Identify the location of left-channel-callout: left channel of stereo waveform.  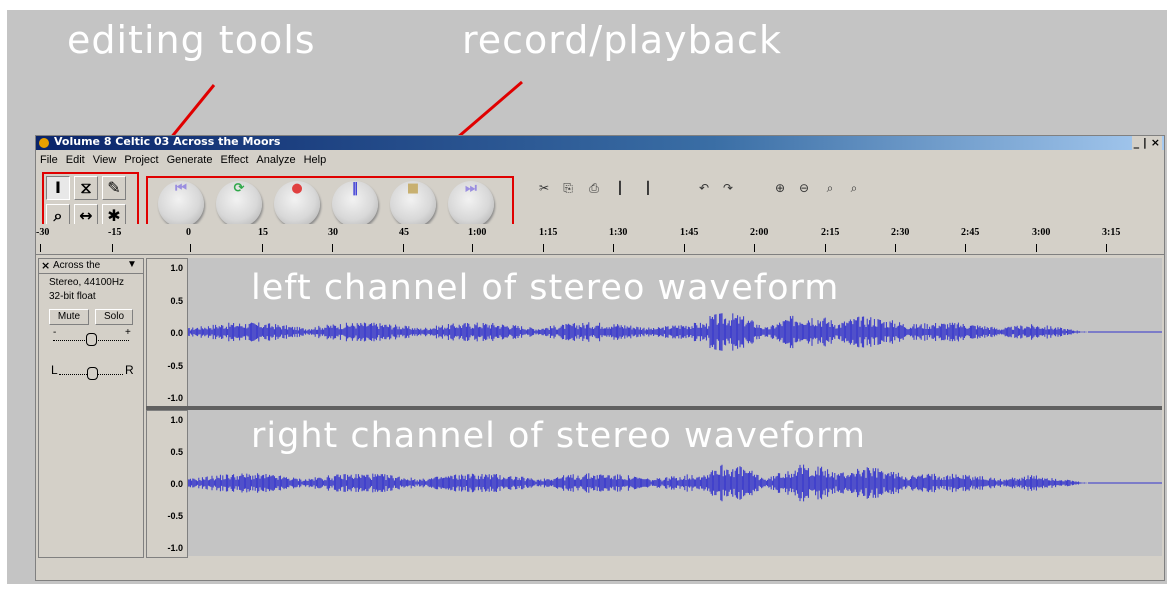
(545, 288).